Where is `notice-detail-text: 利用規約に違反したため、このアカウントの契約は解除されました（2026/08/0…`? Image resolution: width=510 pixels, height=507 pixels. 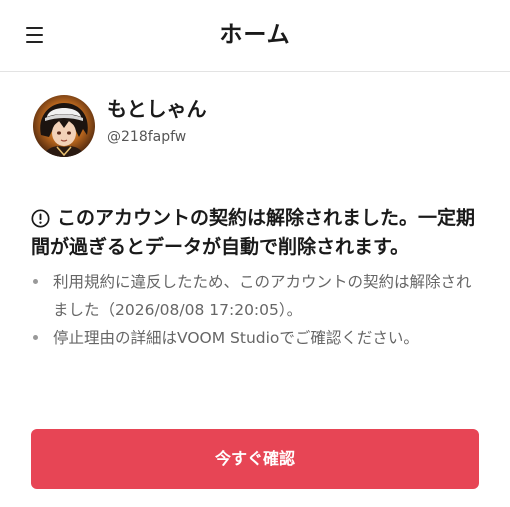
notice-detail-text: 利用規約に違反したため、このアカウントの契約は解除されました（2026/08/0… is located at coordinates (262, 296).